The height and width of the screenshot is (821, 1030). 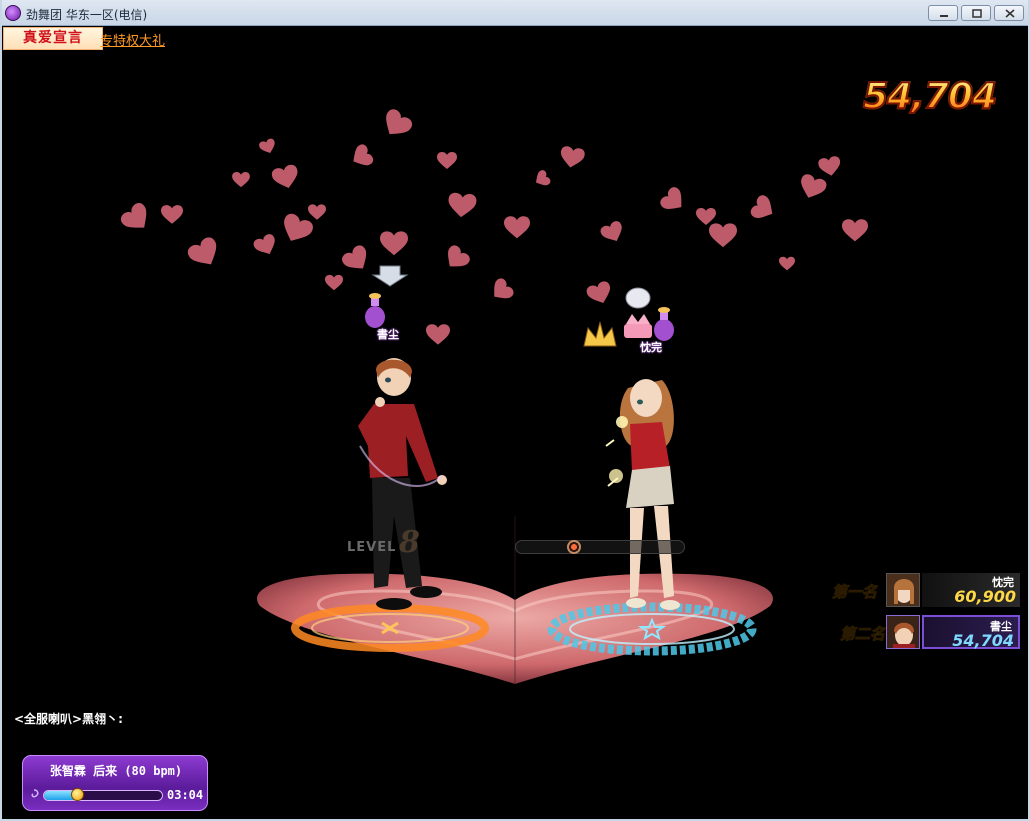 I want to click on rank-label: 第一名, so click(x=854, y=592).